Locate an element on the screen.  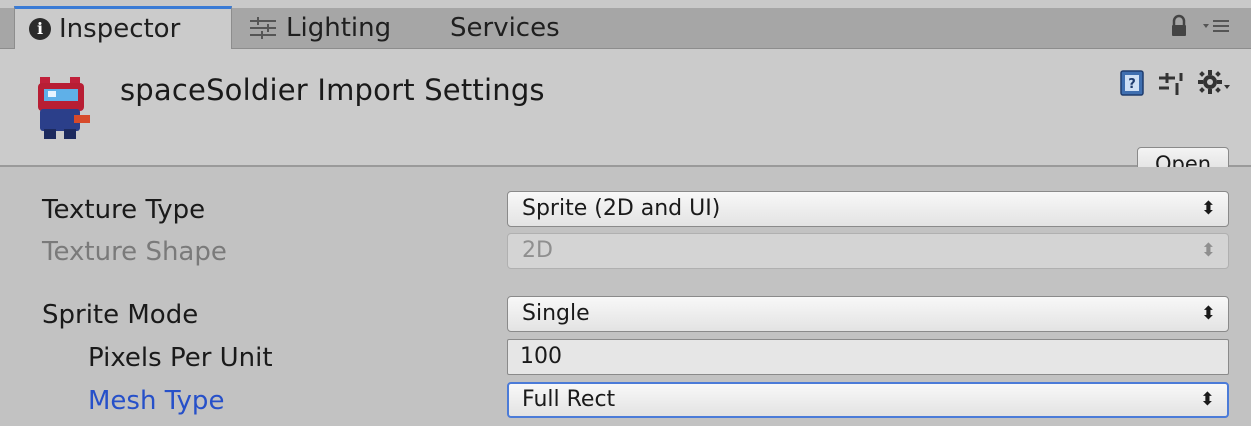
texture-shape-dropdown: 2D ⬍ is located at coordinates (868, 251).